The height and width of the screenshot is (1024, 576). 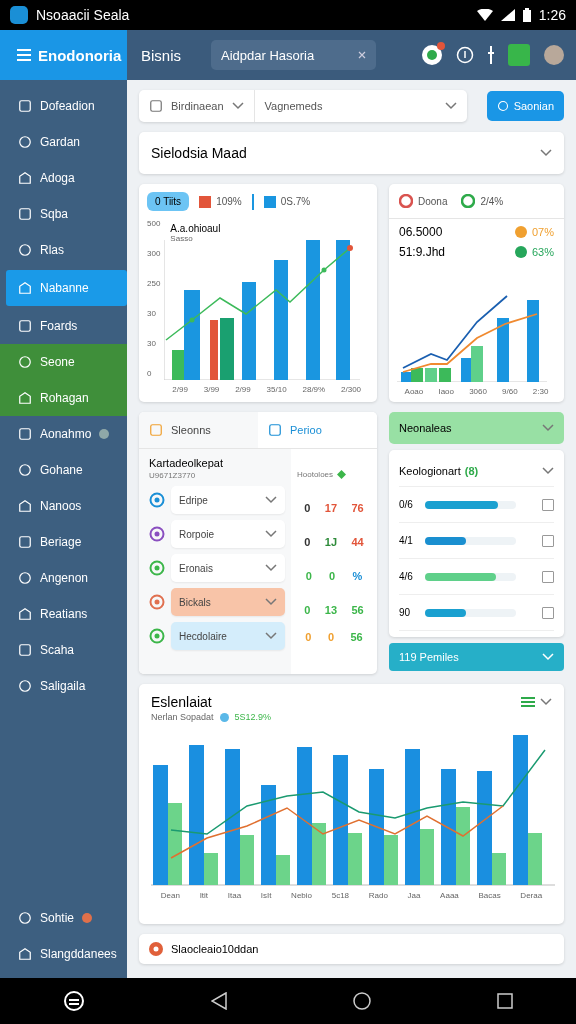 What do you see at coordinates (340, 895) in the screenshot?
I see `axis-tick-label: 5c18` at bounding box center [340, 895].